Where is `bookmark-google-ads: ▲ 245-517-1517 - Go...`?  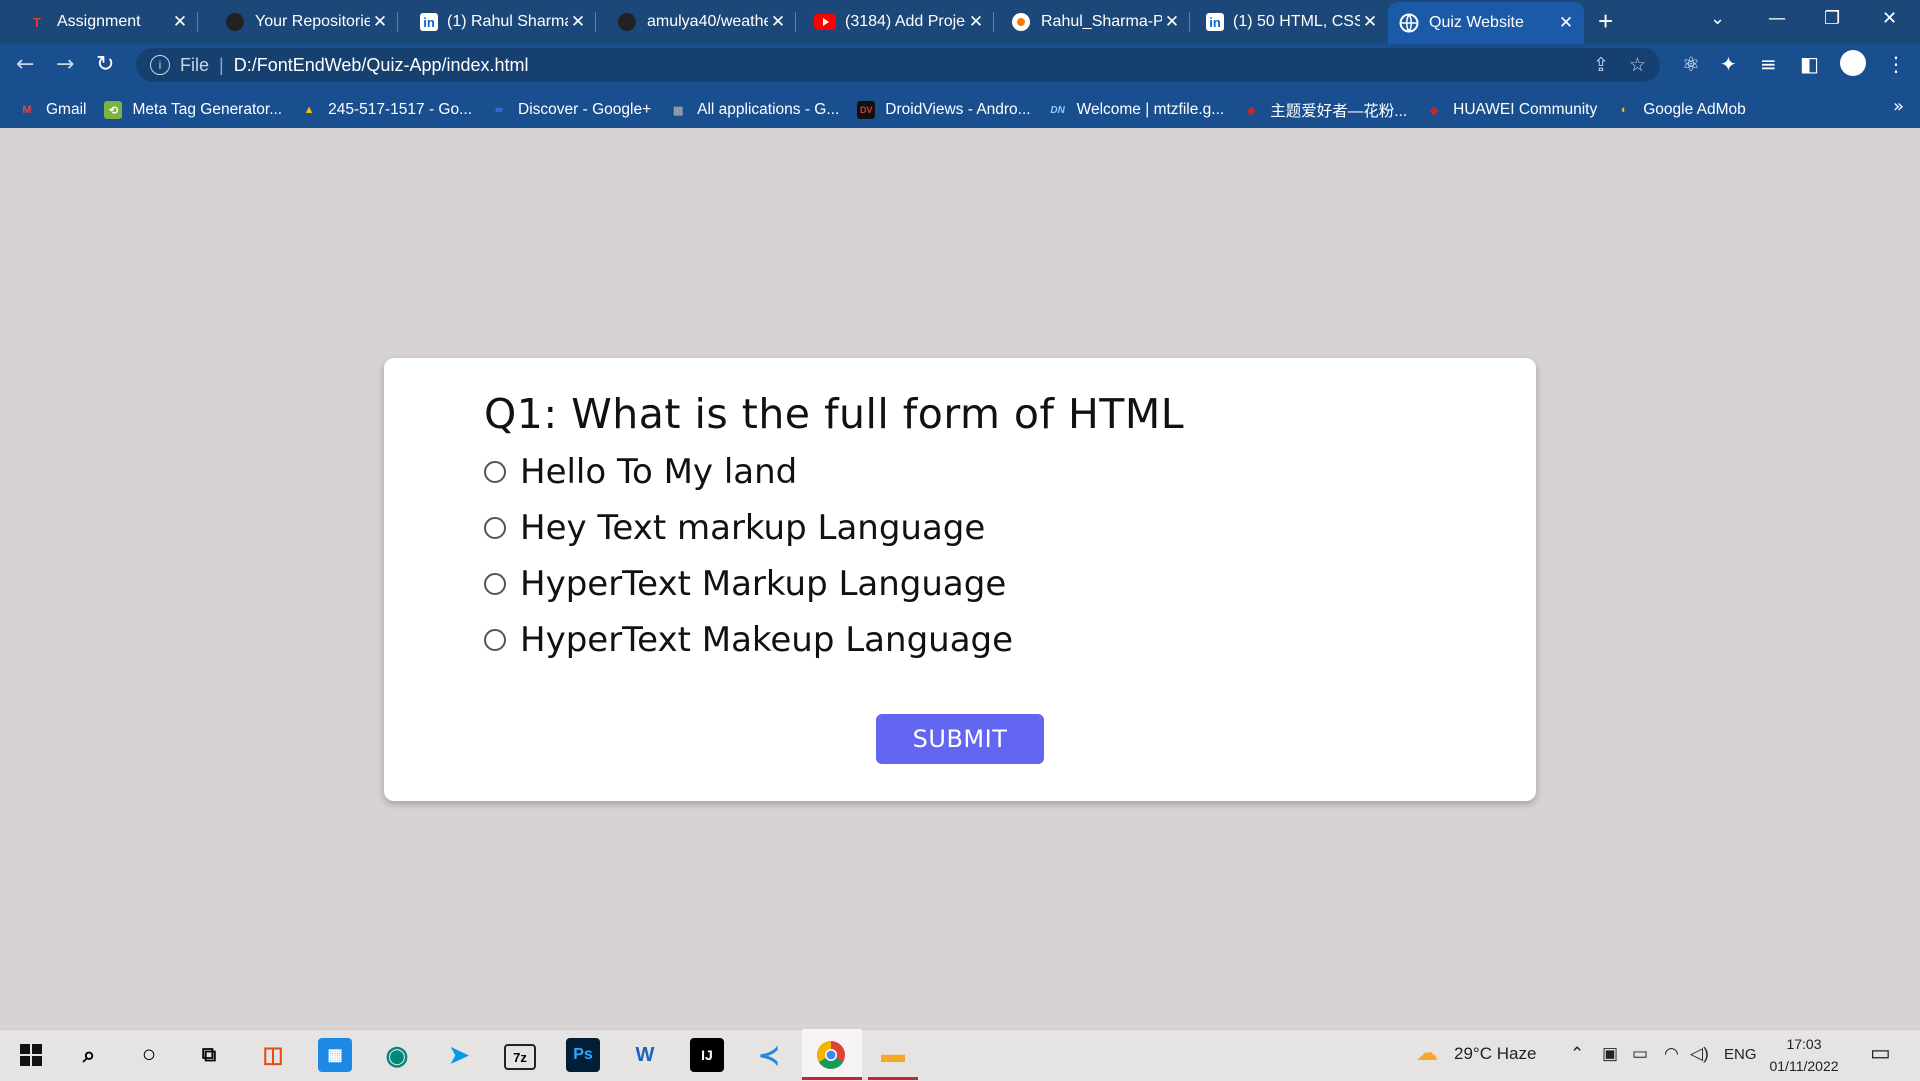
bookmark-google-ads: ▲ 245-517-1517 - Go... is located at coordinates (386, 110).